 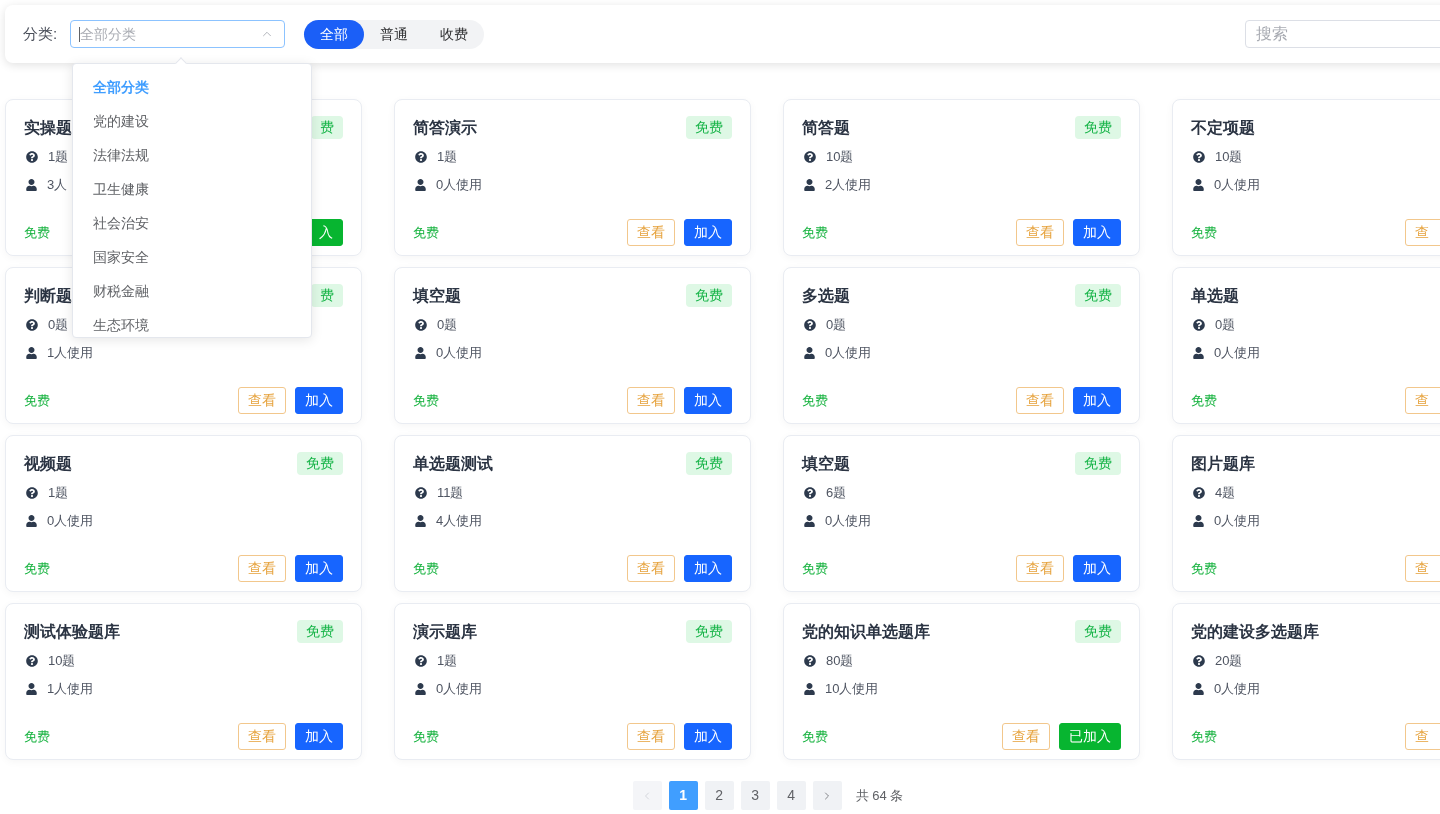 I want to click on type-tab: 收费, so click(x=454, y=34).